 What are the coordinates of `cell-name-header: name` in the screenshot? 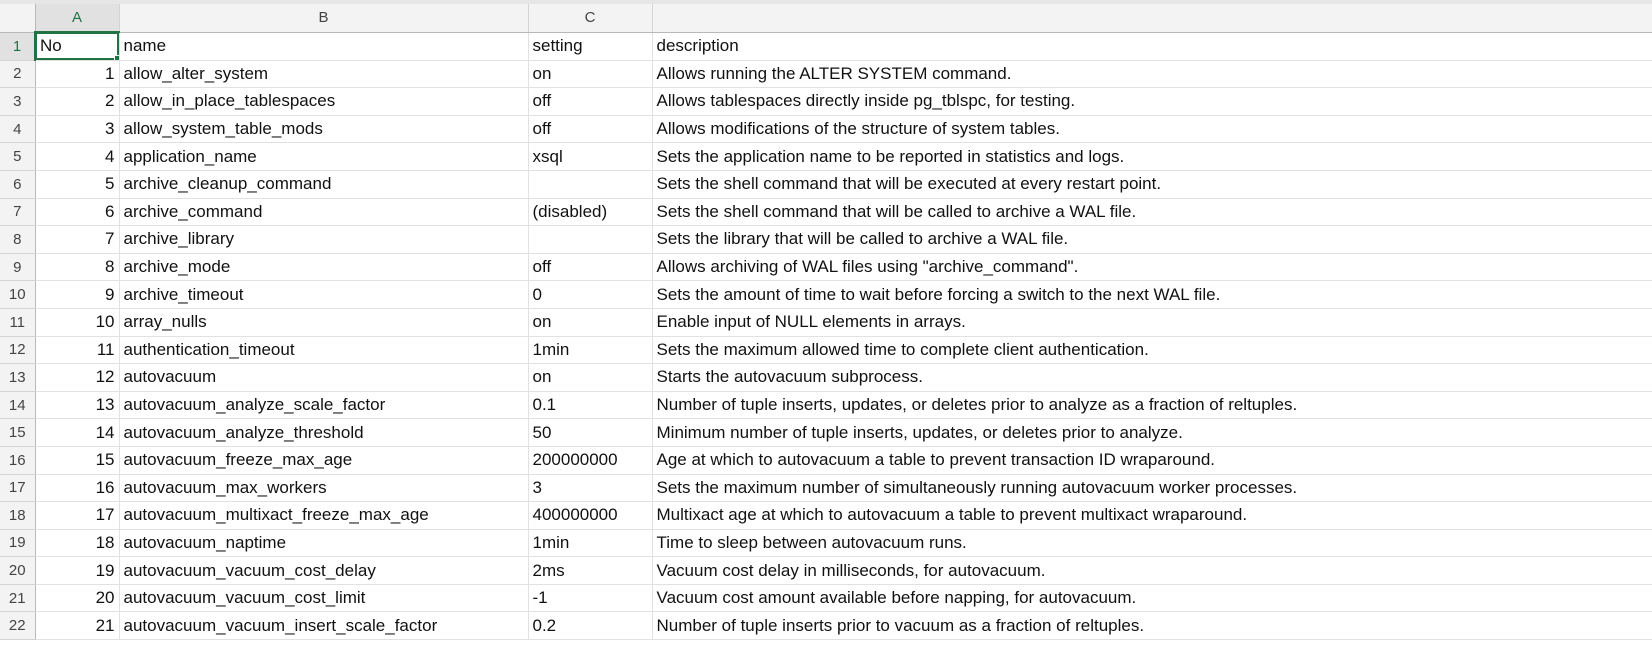 It's located at (324, 46).